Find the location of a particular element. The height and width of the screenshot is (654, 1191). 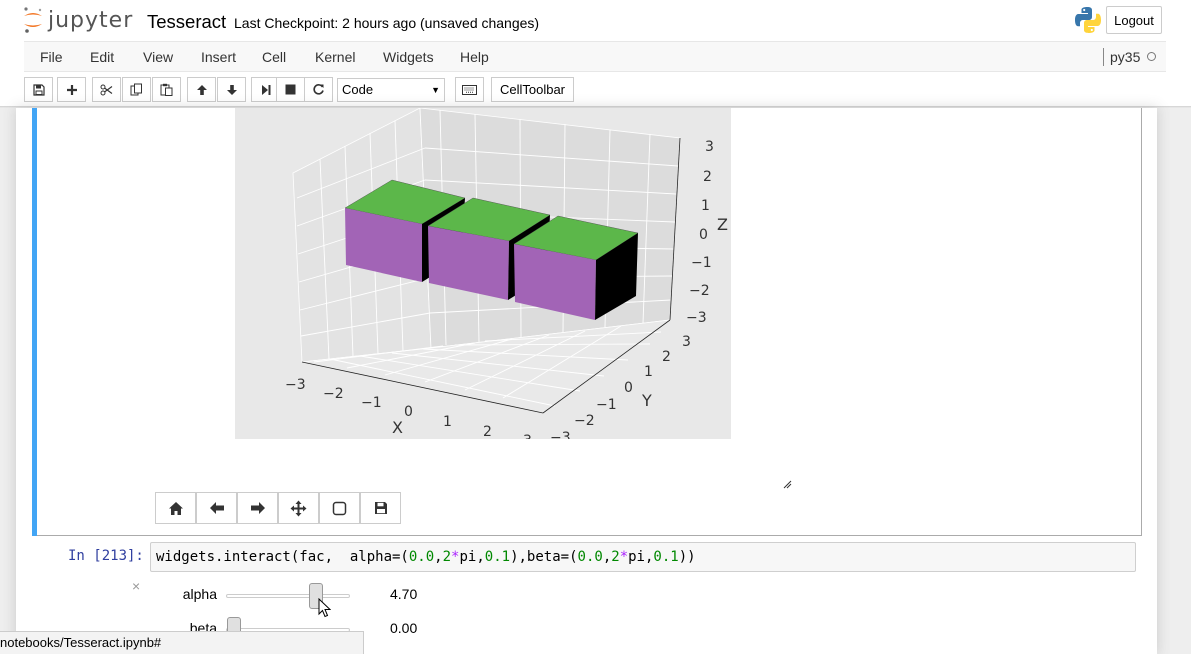

alpha-slider-label: alpha is located at coordinates (199, 594).